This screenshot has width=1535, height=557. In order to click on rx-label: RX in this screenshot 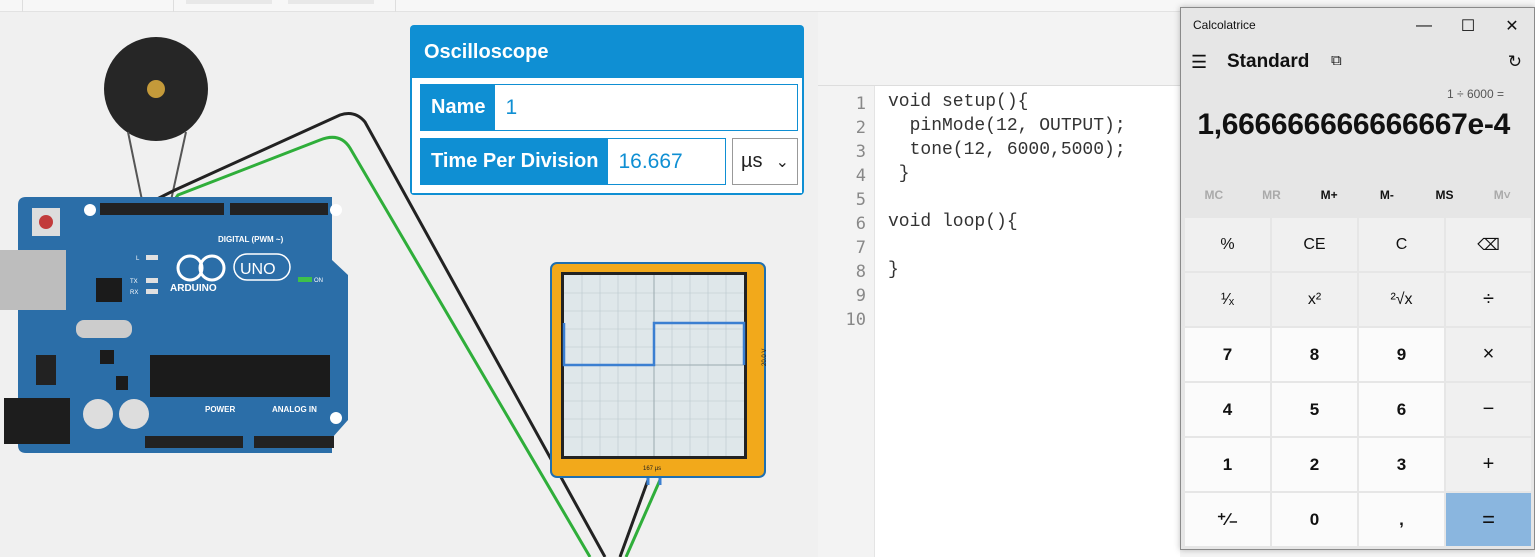, I will do `click(134, 293)`.